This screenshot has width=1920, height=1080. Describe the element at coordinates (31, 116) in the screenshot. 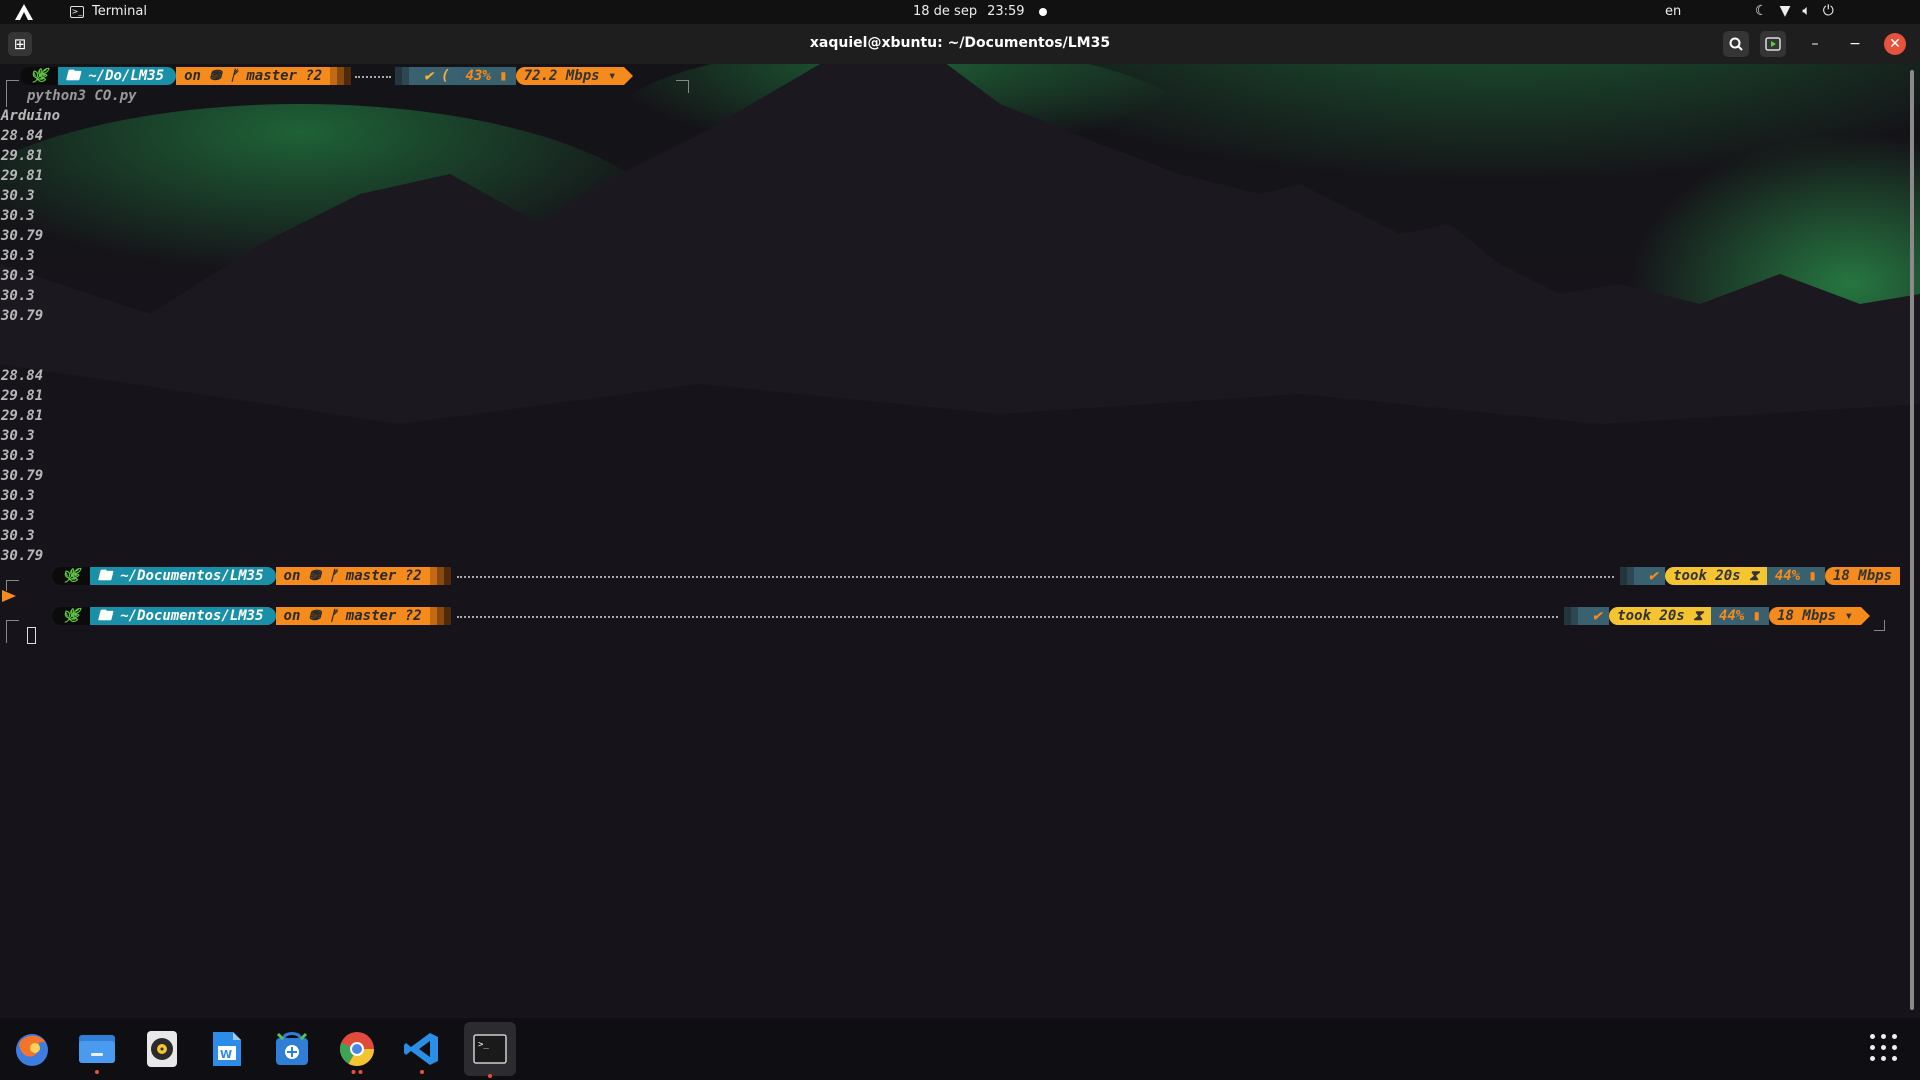

I see `output-line: Arduino` at that location.